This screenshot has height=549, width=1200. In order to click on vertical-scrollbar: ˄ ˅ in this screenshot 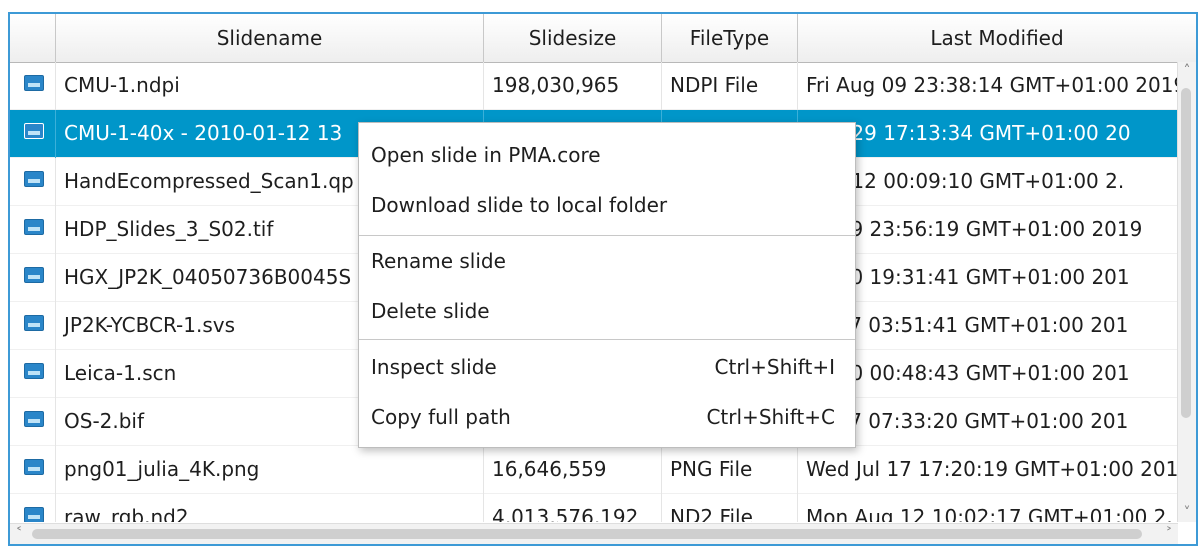, I will do `click(1186, 292)`.